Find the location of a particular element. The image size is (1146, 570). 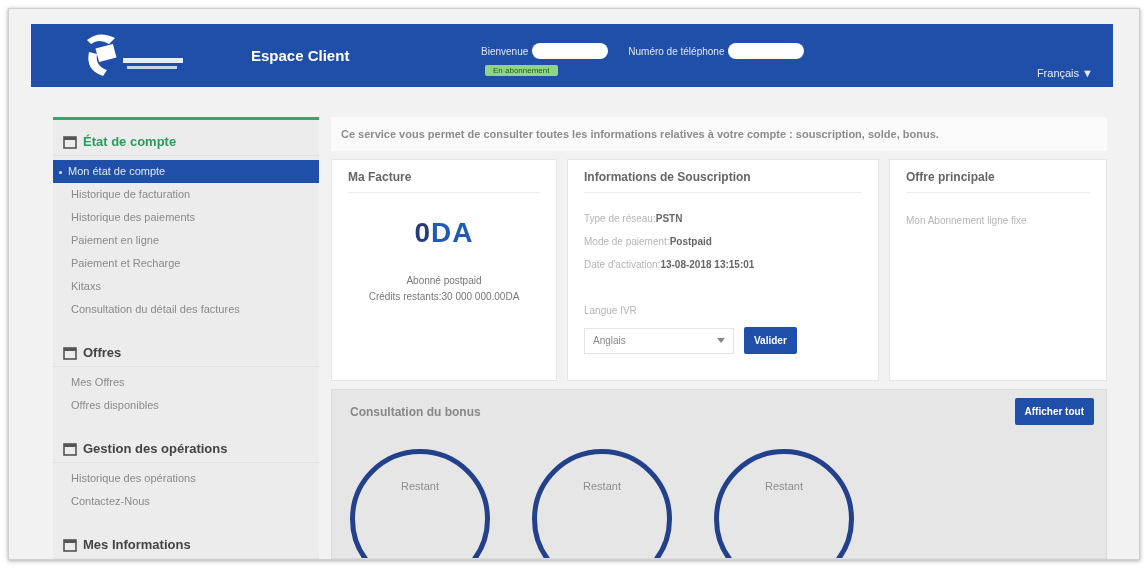

validate-button: Valider is located at coordinates (770, 340).